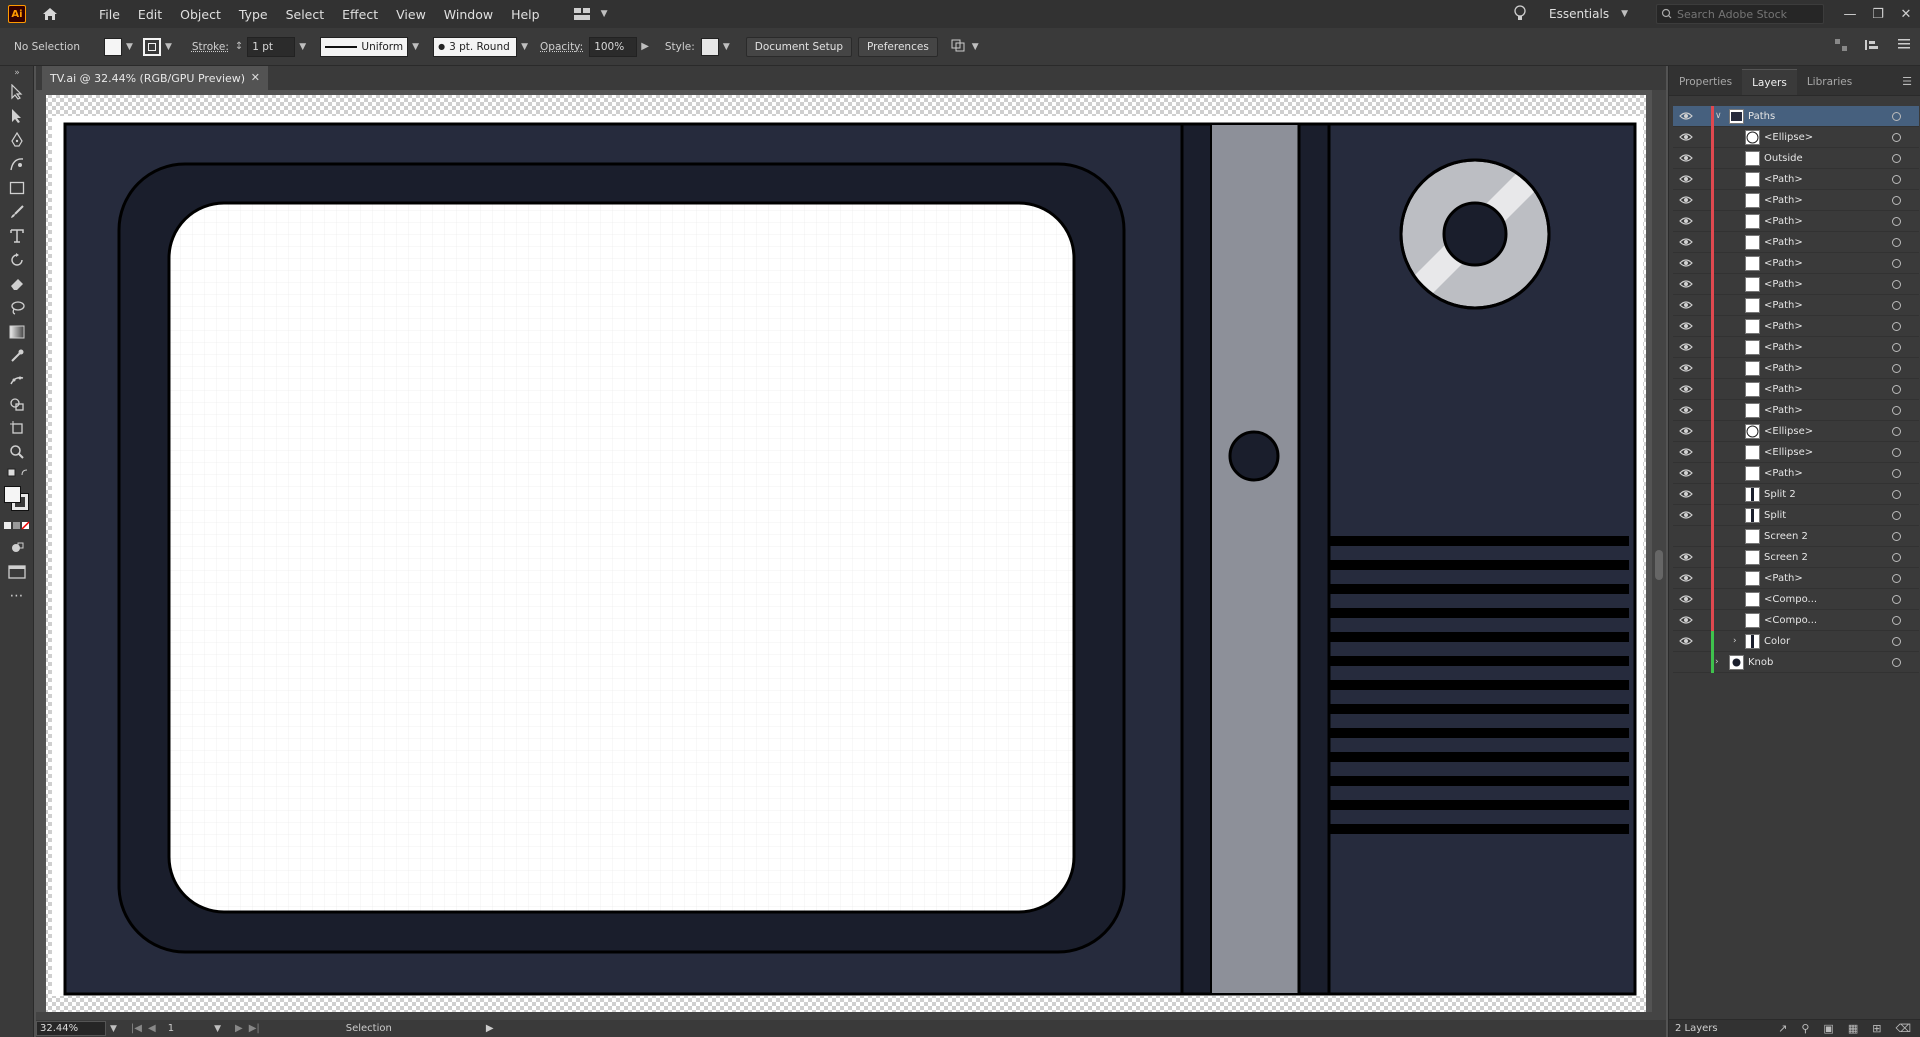  Describe the element at coordinates (1782, 1028) in the screenshot. I see `export-icon: ↗` at that location.